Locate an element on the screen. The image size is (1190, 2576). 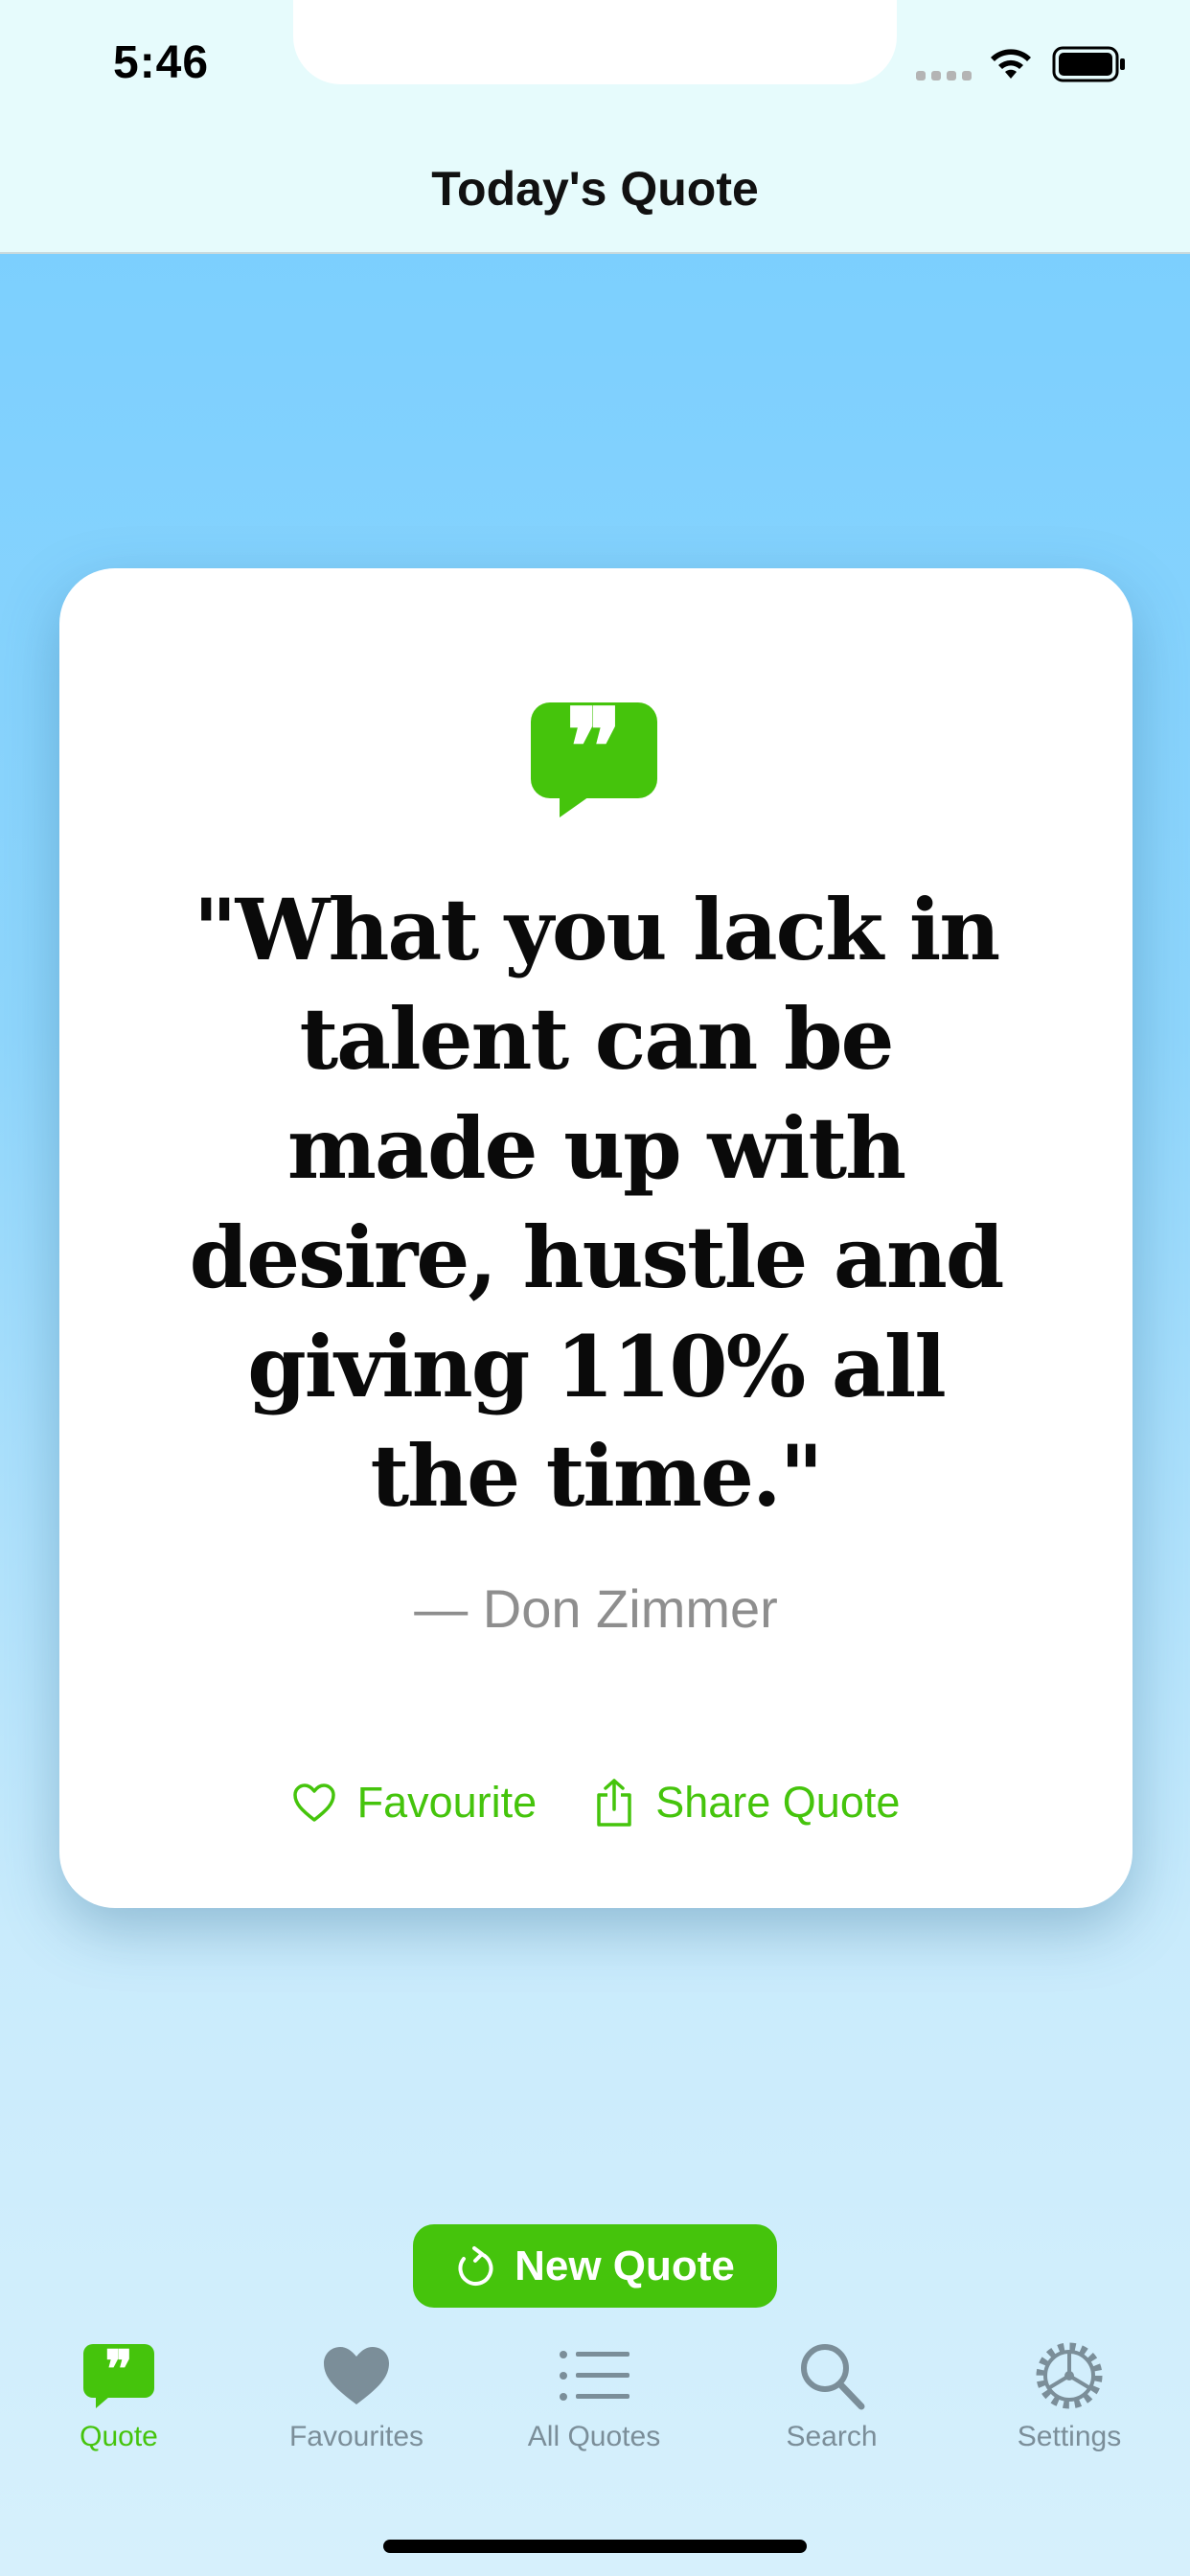
share-icon is located at coordinates (614, 1803).